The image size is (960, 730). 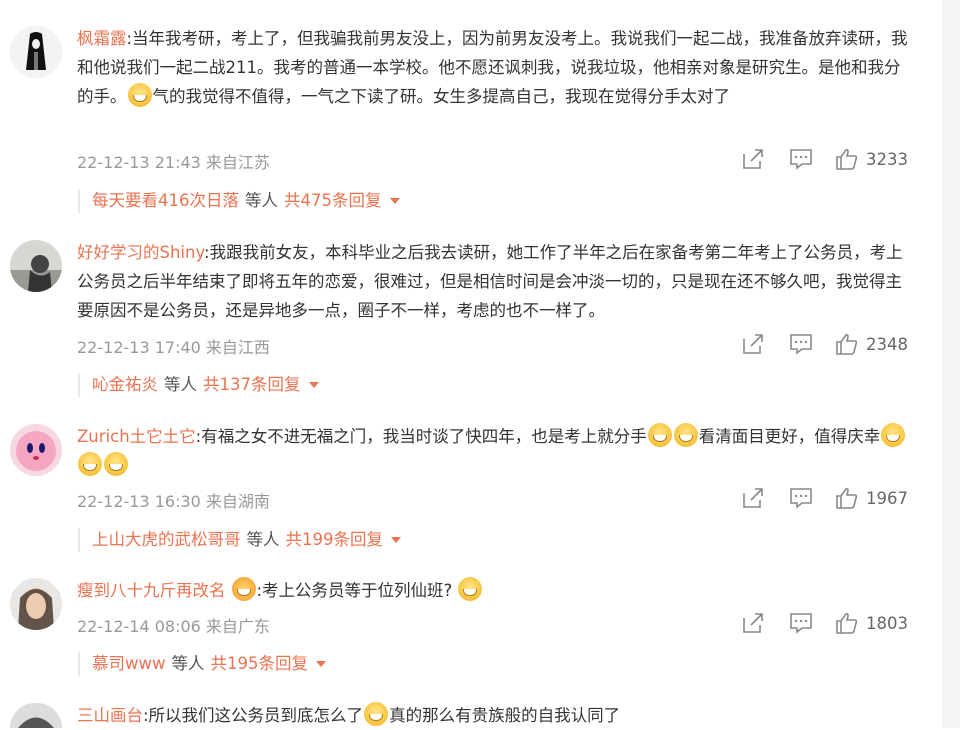 What do you see at coordinates (129, 663) in the screenshot?
I see `reply-username: 慕司www` at bounding box center [129, 663].